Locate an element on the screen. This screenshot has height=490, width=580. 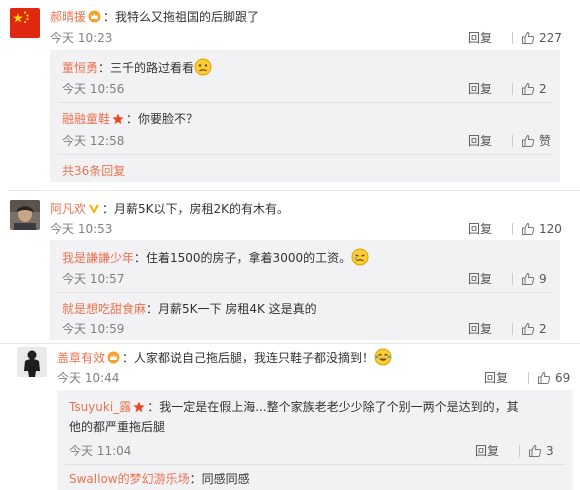
reply-text-continued: 他的都严重拖后腿 is located at coordinates (117, 427).